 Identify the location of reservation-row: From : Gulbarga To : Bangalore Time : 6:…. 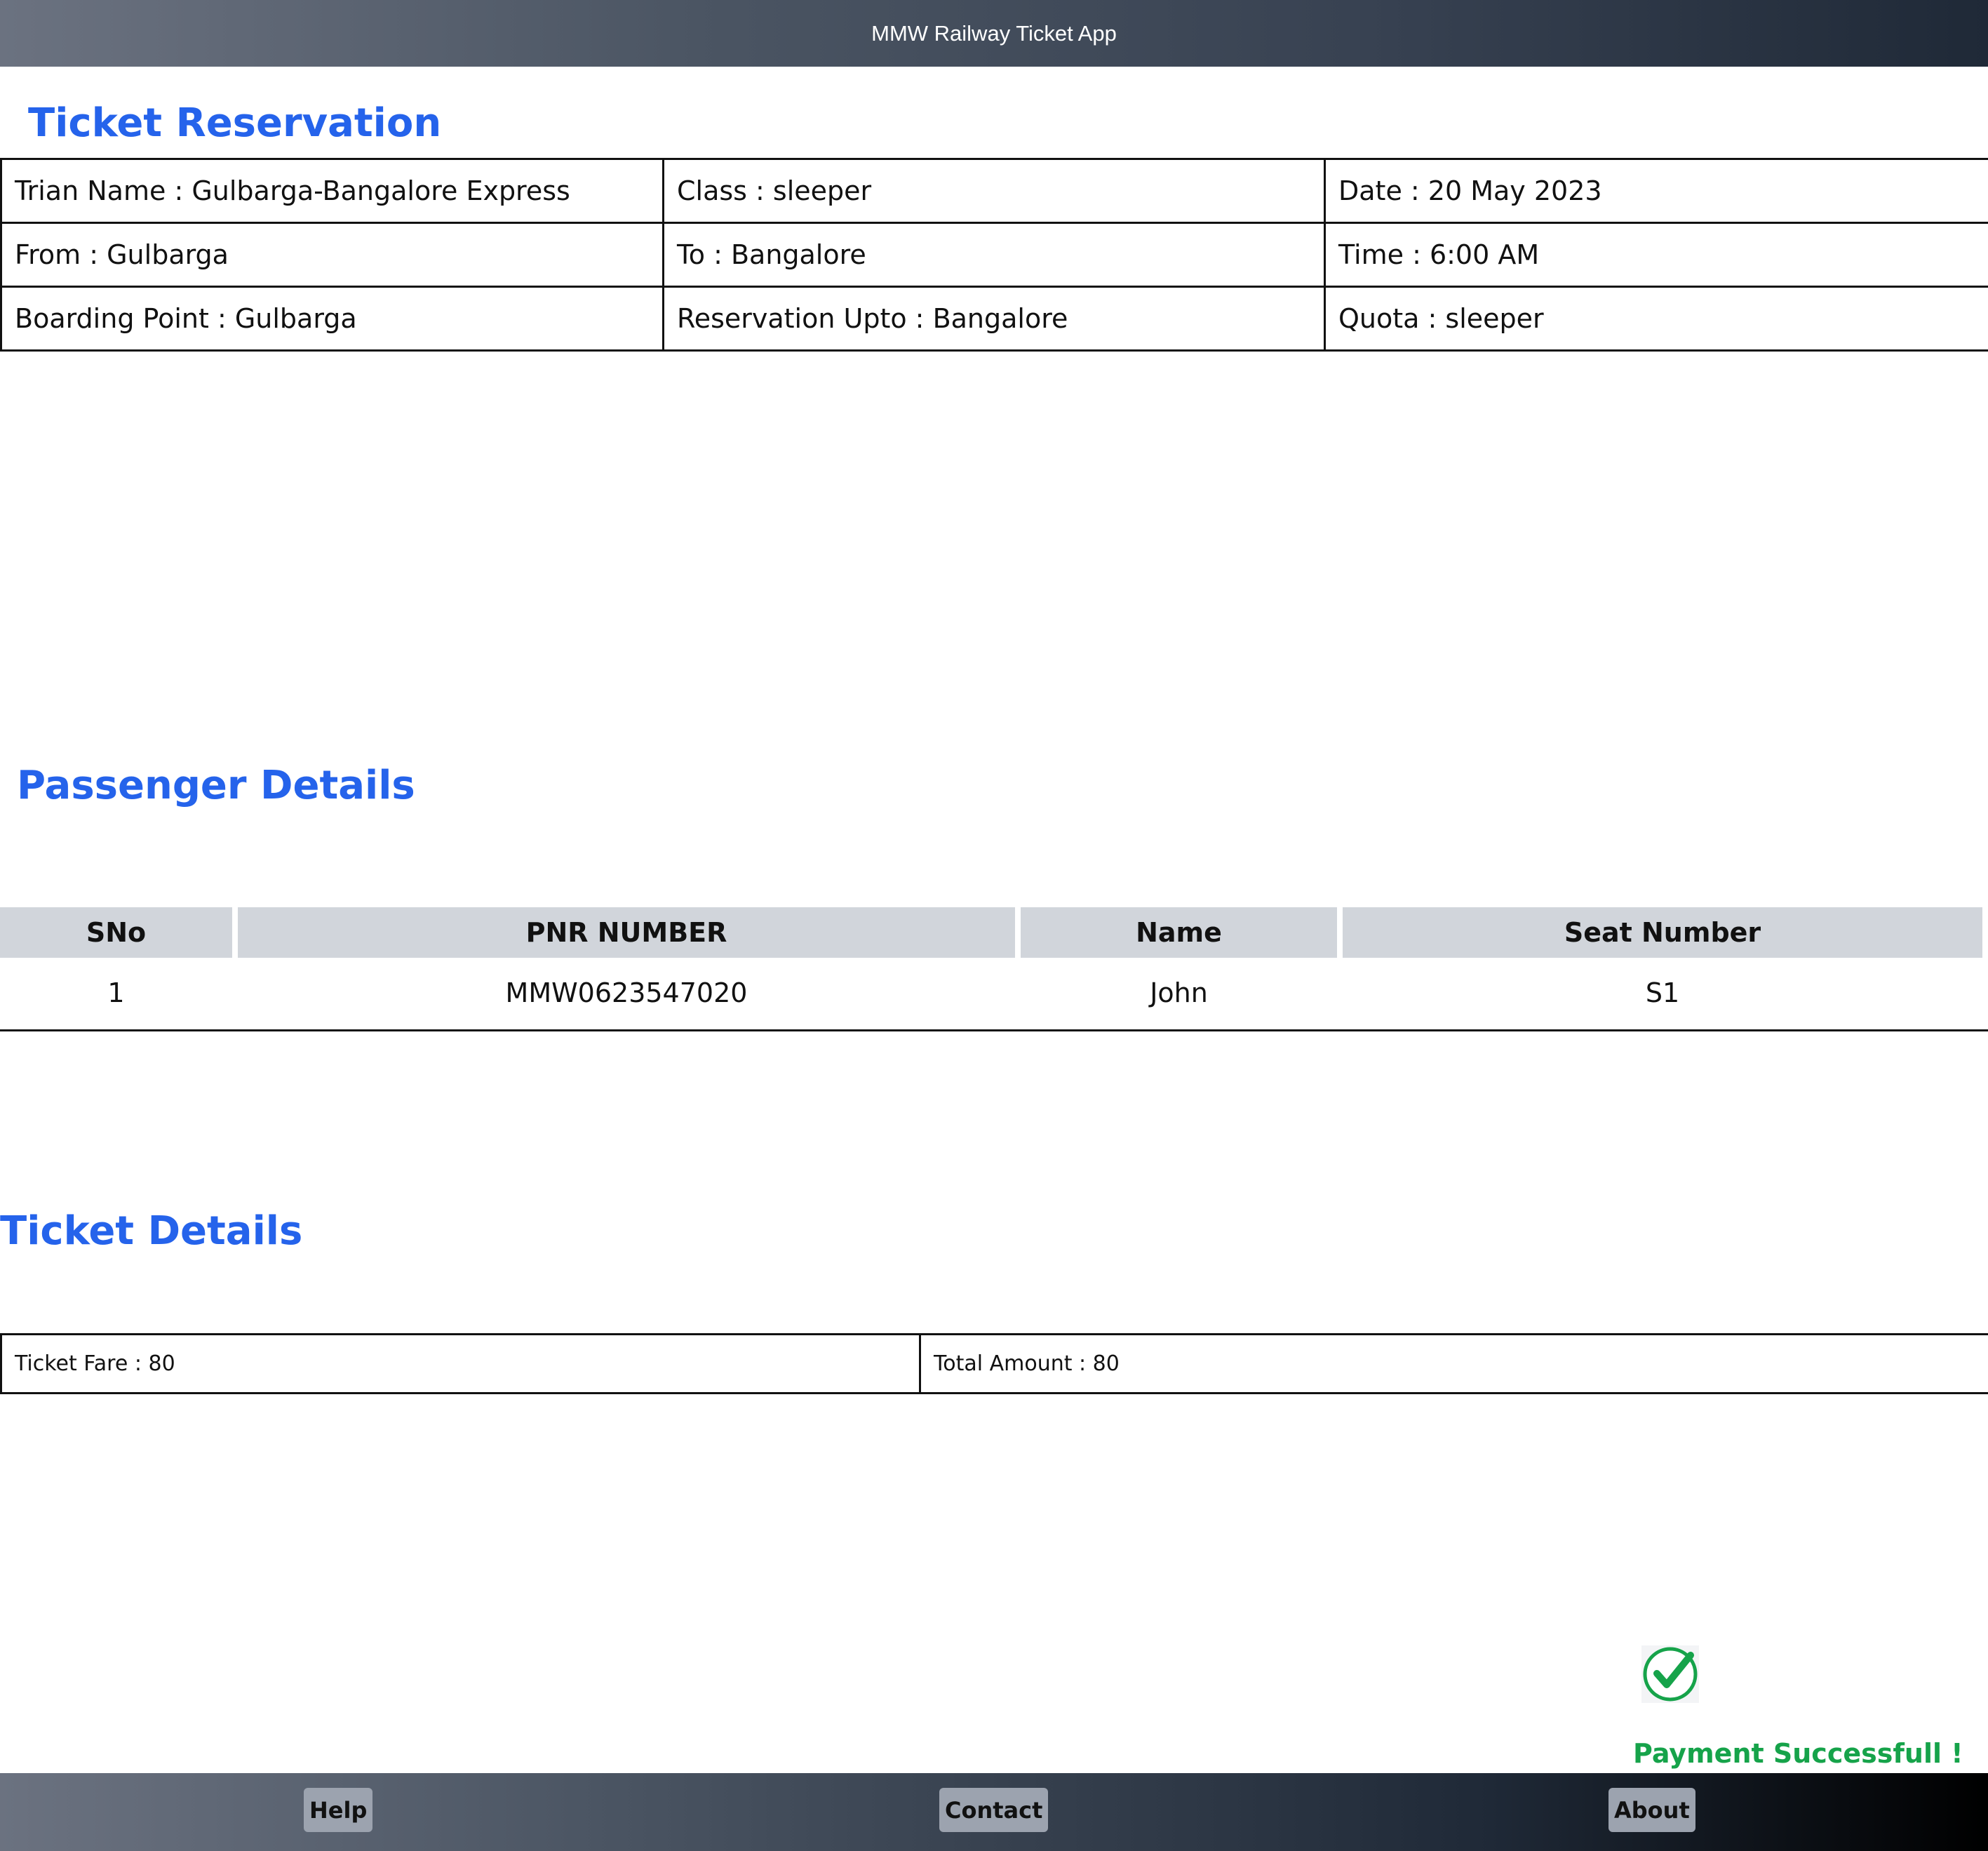
(994, 255).